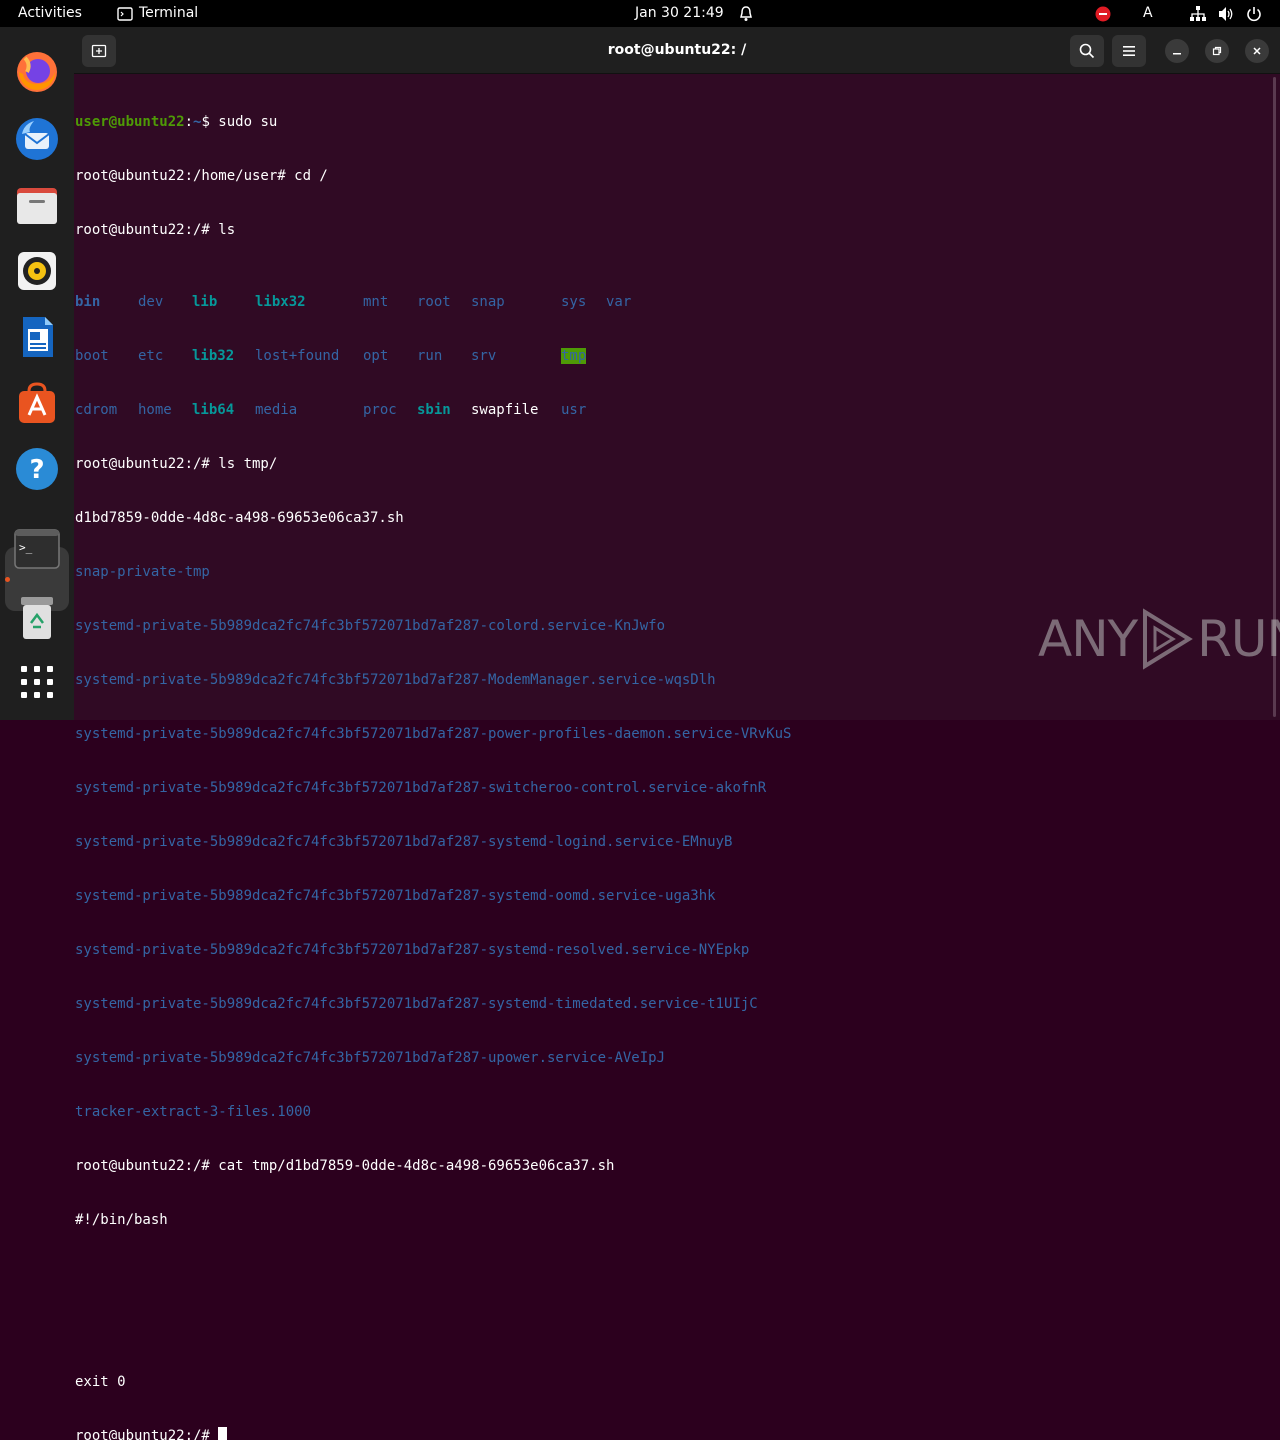 The width and height of the screenshot is (1280, 1440). What do you see at coordinates (1177, 54) in the screenshot?
I see `minimize-icon` at bounding box center [1177, 54].